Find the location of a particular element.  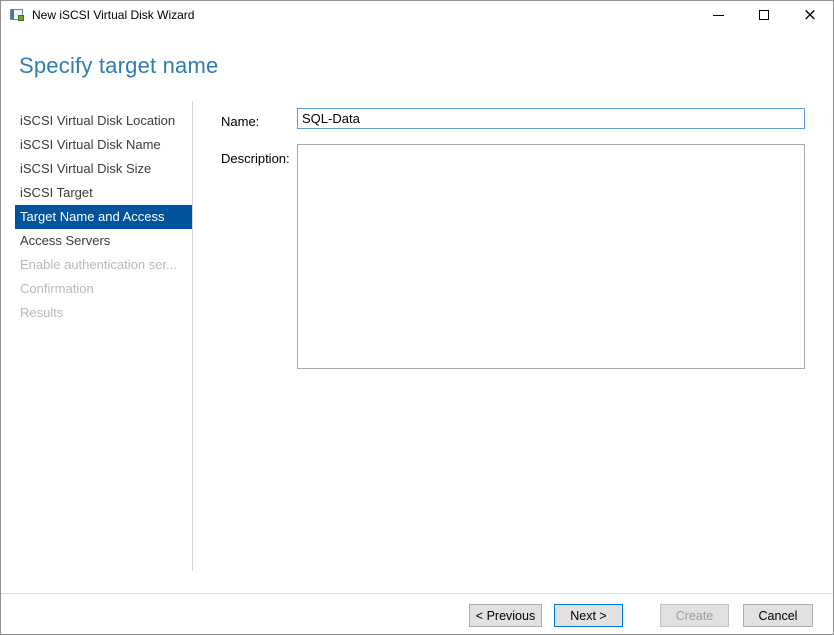

next-button: Next > is located at coordinates (588, 615).